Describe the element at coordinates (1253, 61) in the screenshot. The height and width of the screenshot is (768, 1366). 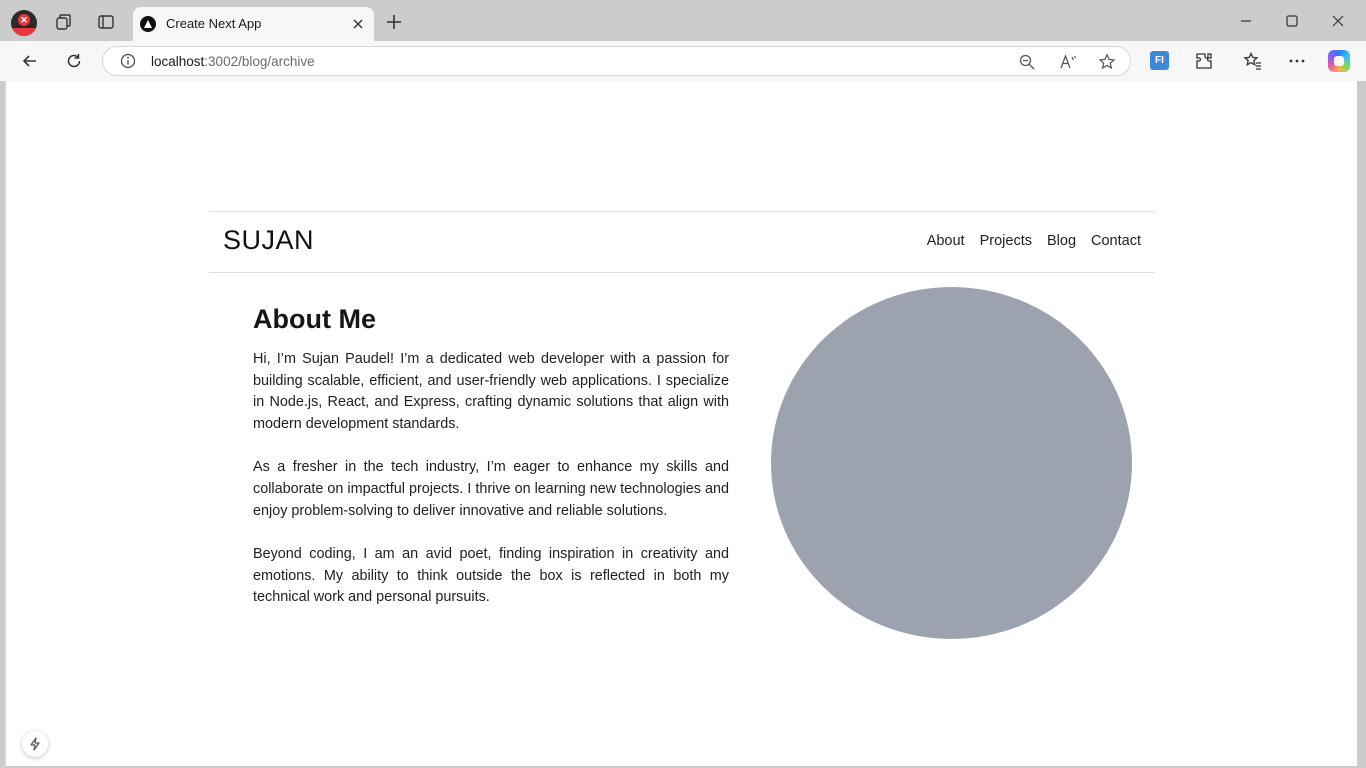
I see `favorites-icon` at that location.